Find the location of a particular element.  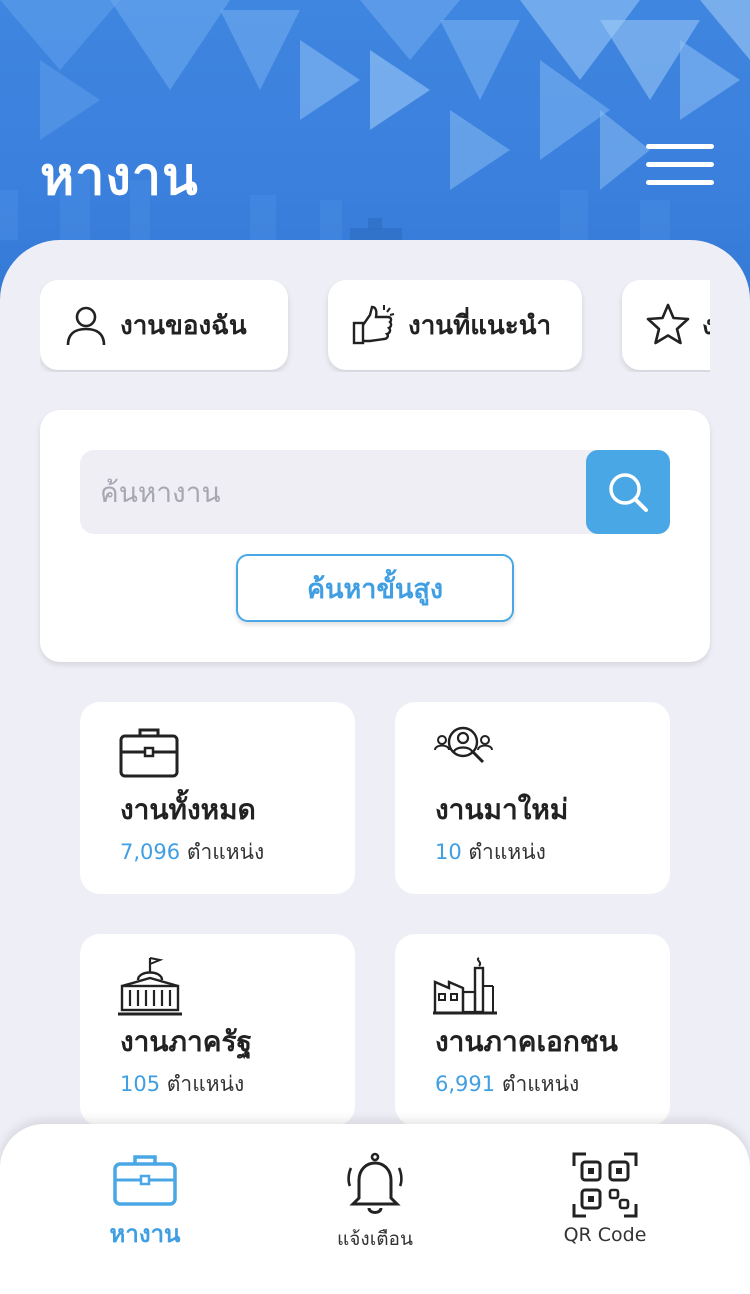

category-card-all-jobs: งานทั้งหมด 7,096 ตำแหน่ง is located at coordinates (217, 798).